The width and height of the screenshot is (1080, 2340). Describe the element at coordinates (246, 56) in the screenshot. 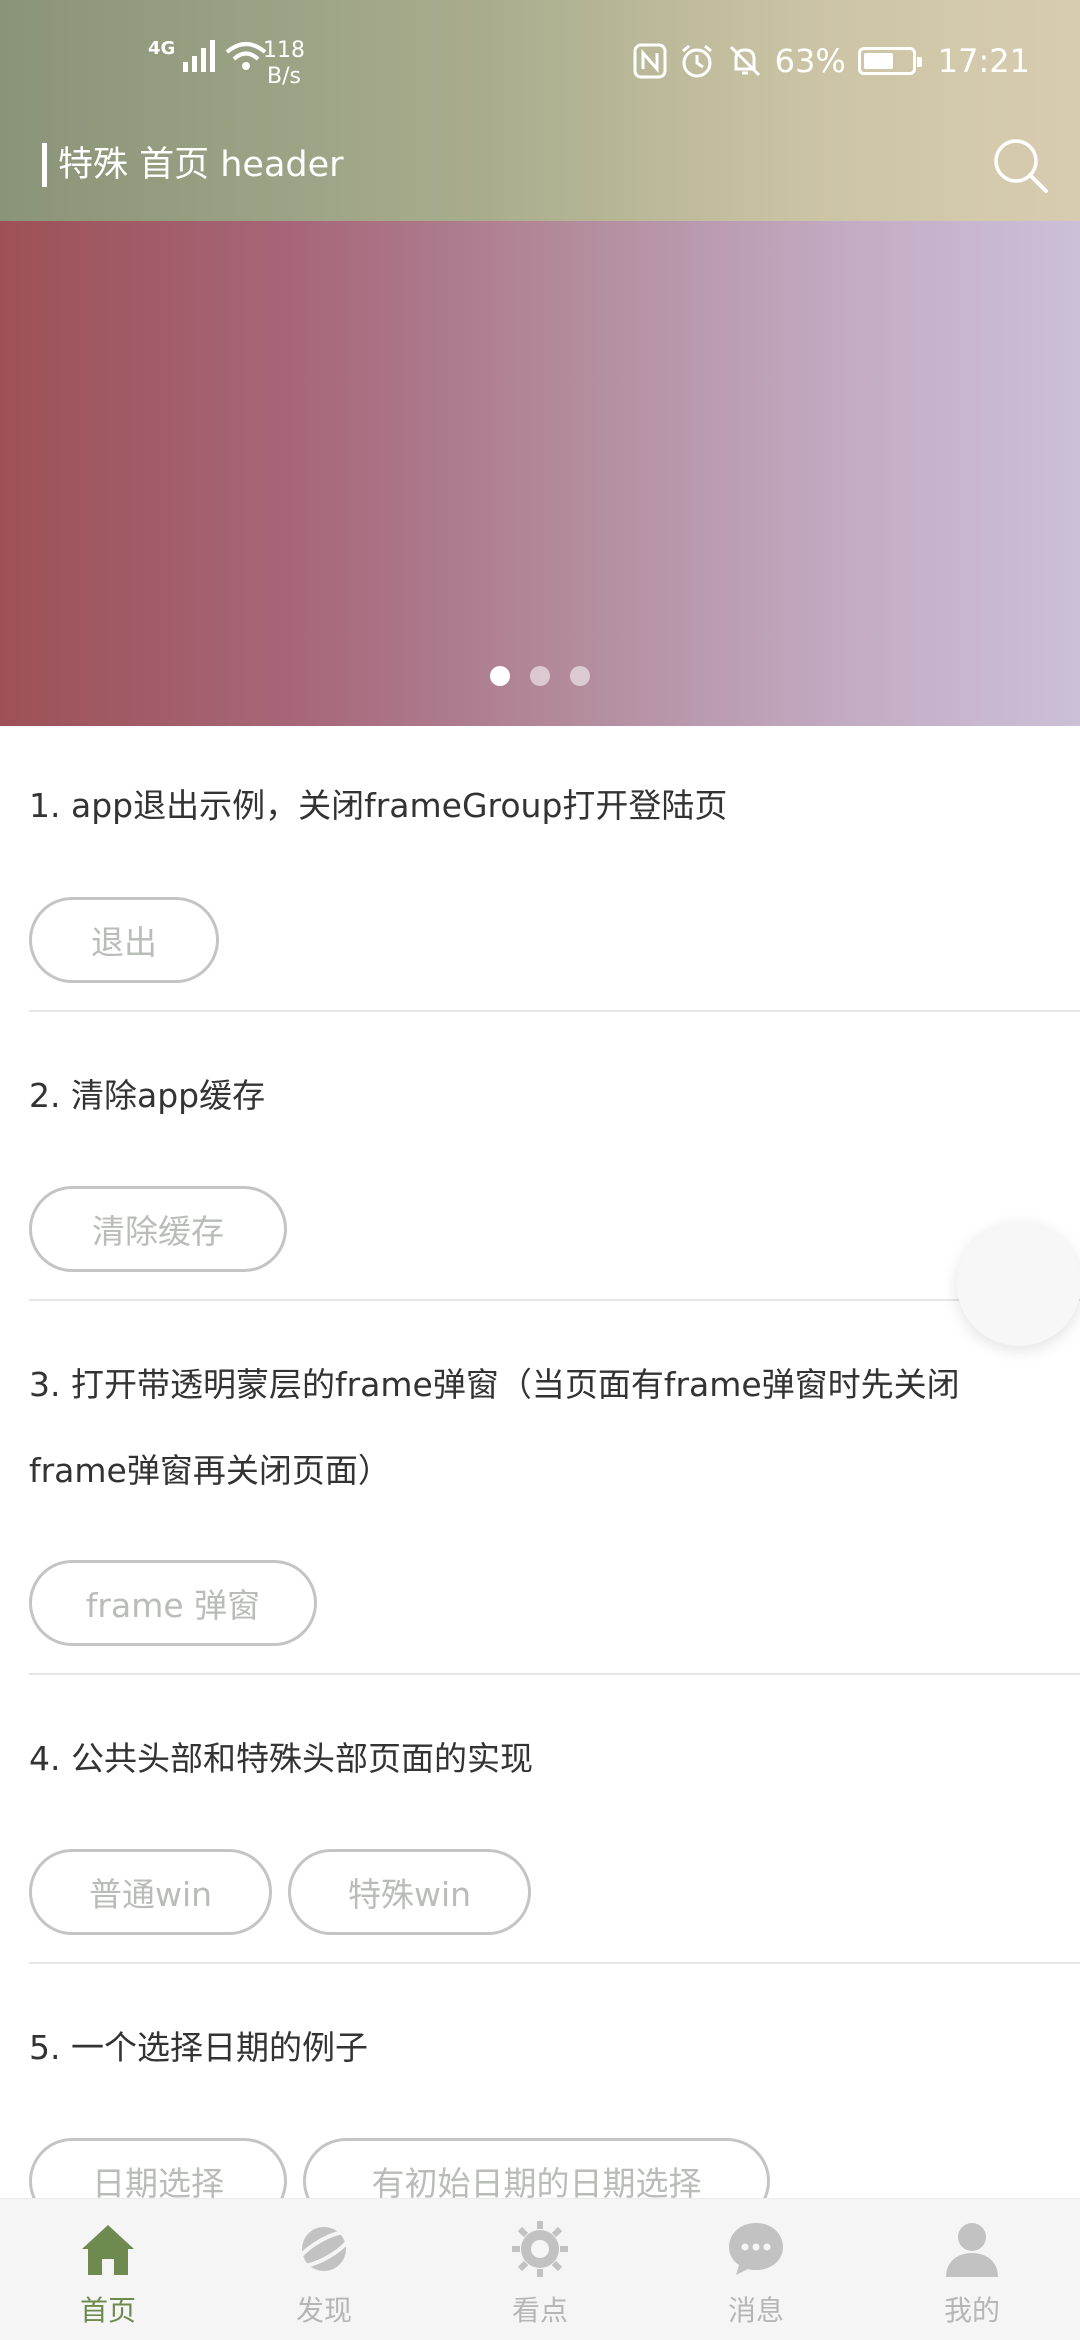

I see `wifi-icon` at that location.